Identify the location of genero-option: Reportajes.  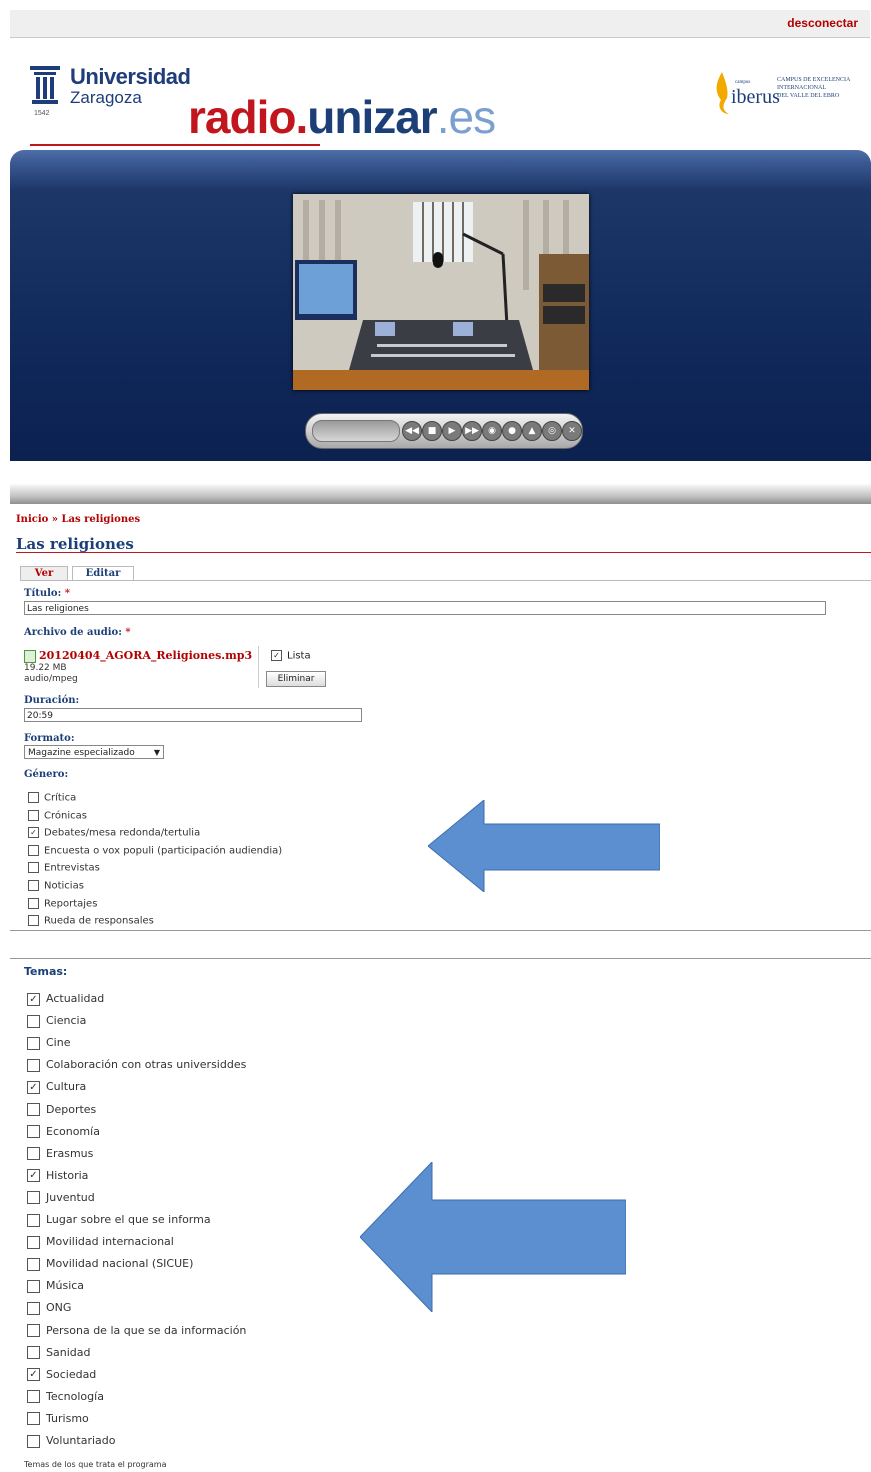
(62, 903).